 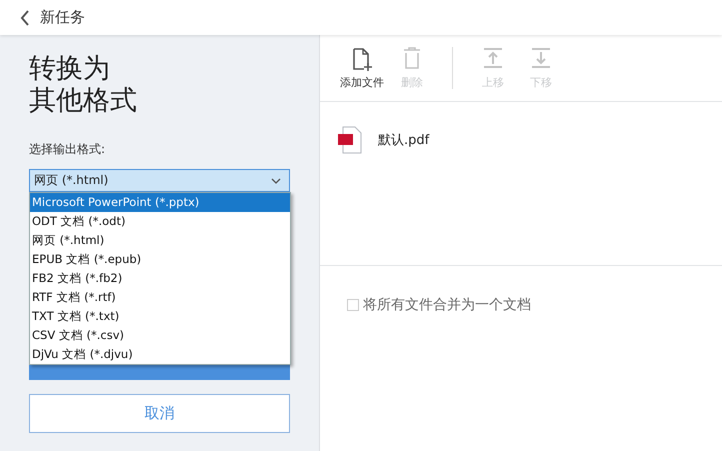 What do you see at coordinates (83, 101) in the screenshot?
I see `panel-heading: 其他格式` at bounding box center [83, 101].